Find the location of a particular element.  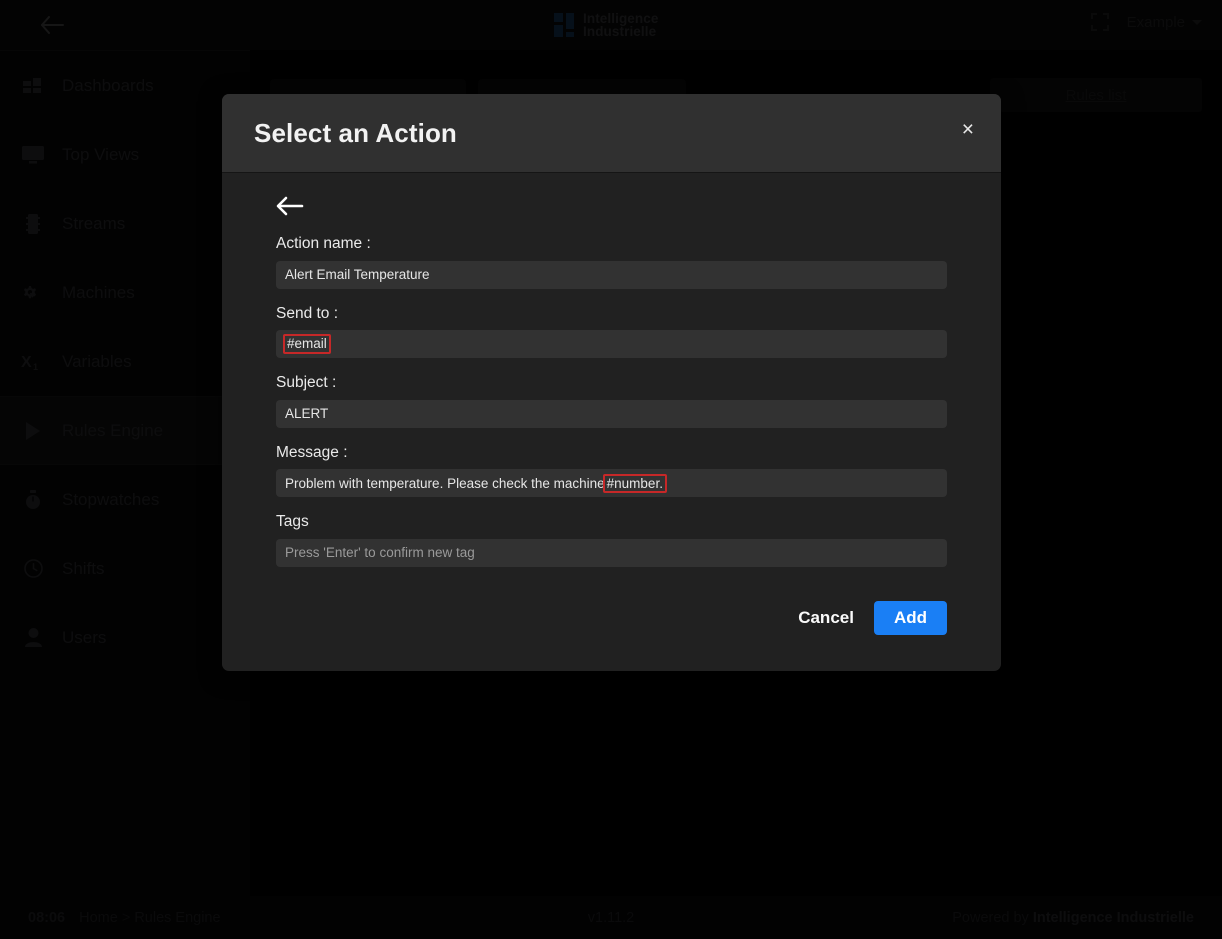

action-name-label: Action name : is located at coordinates (323, 243).